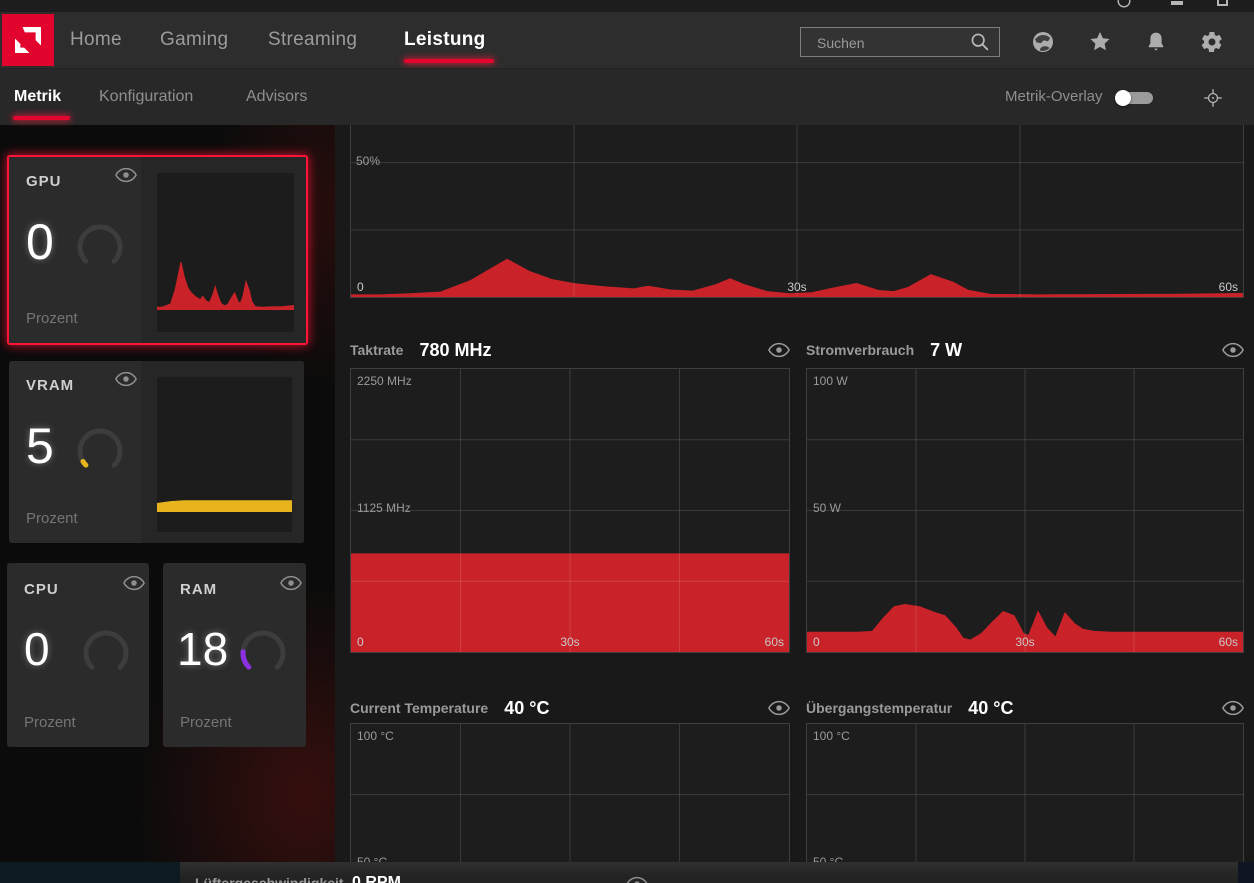 This screenshot has height=883, width=1254. What do you see at coordinates (40, 446) in the screenshot?
I see `metric-value: 5` at bounding box center [40, 446].